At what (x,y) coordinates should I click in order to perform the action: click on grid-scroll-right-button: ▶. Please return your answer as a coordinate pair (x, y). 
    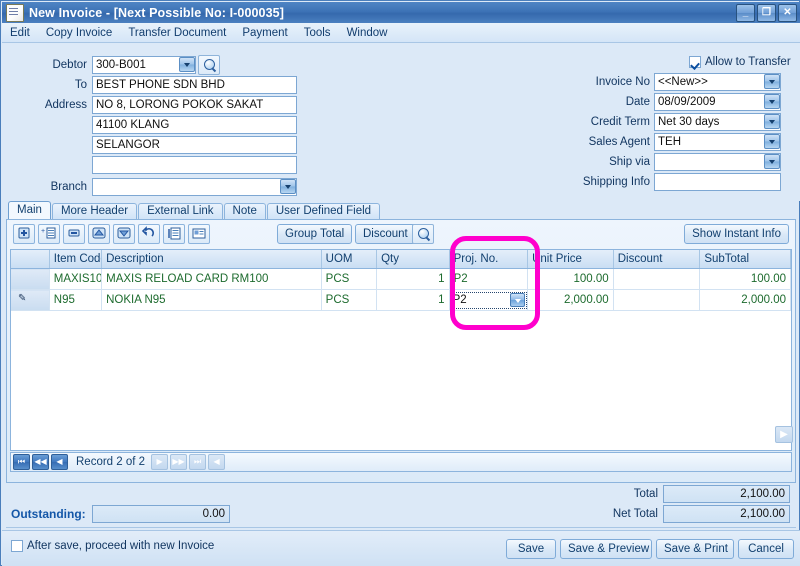
    Looking at the image, I should click on (784, 434).